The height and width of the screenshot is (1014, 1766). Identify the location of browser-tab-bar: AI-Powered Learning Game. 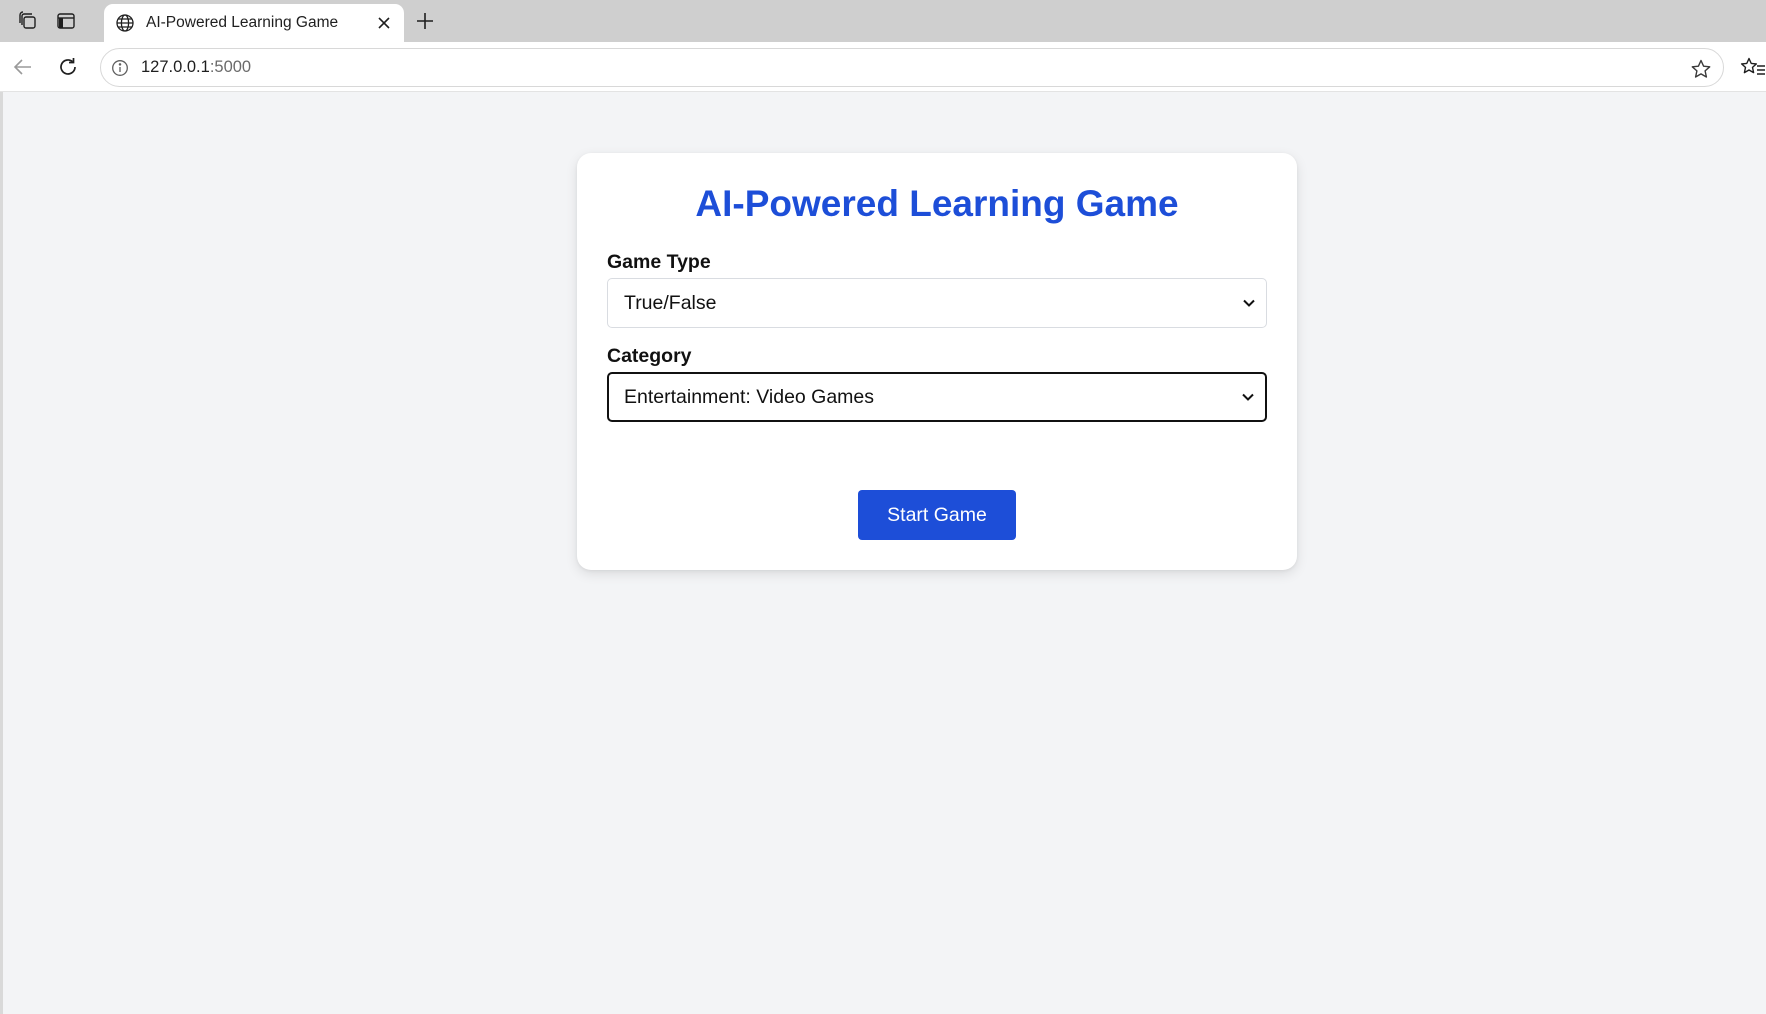
(883, 21).